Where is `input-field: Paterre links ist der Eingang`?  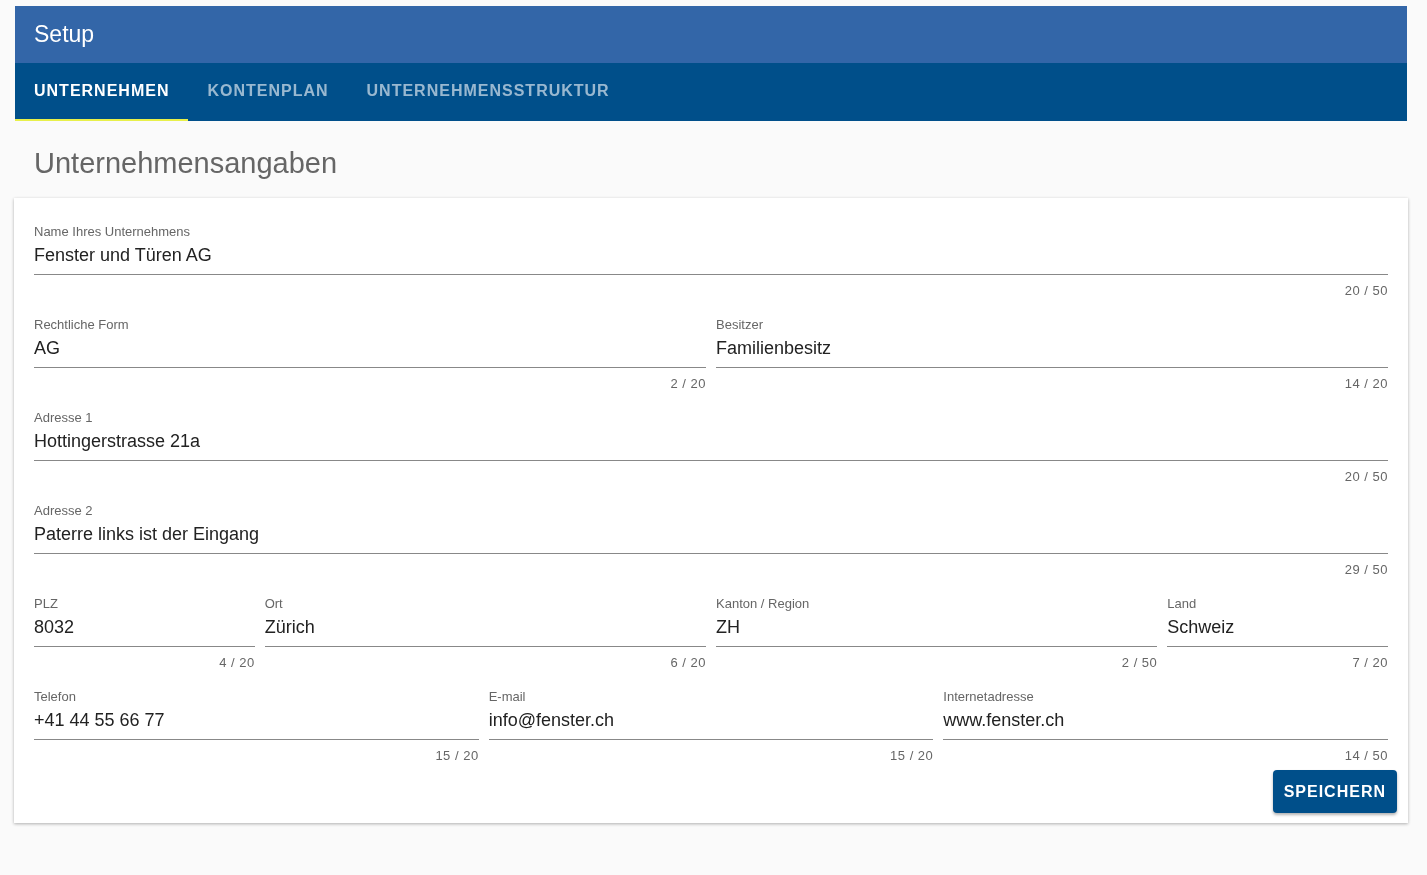
input-field: Paterre links ist der Eingang is located at coordinates (711, 536).